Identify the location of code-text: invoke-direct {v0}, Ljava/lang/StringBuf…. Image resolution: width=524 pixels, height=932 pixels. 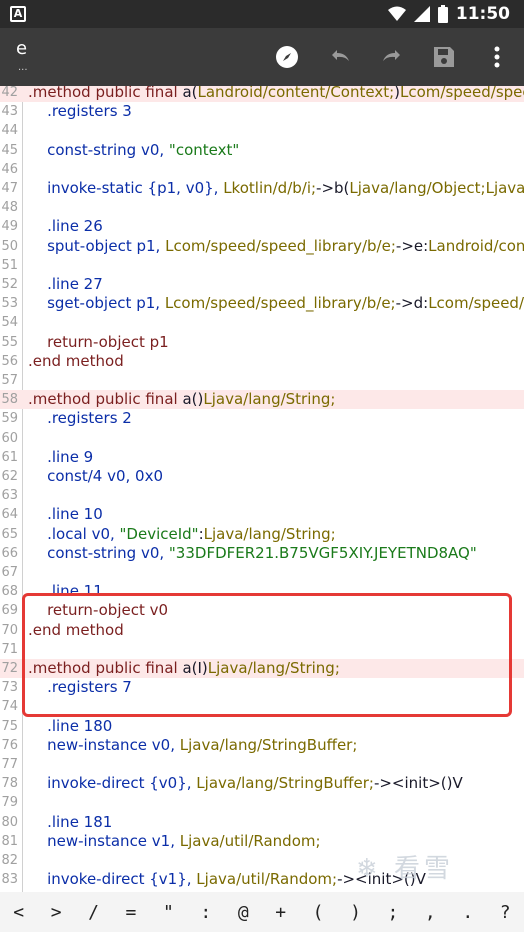
(245, 783).